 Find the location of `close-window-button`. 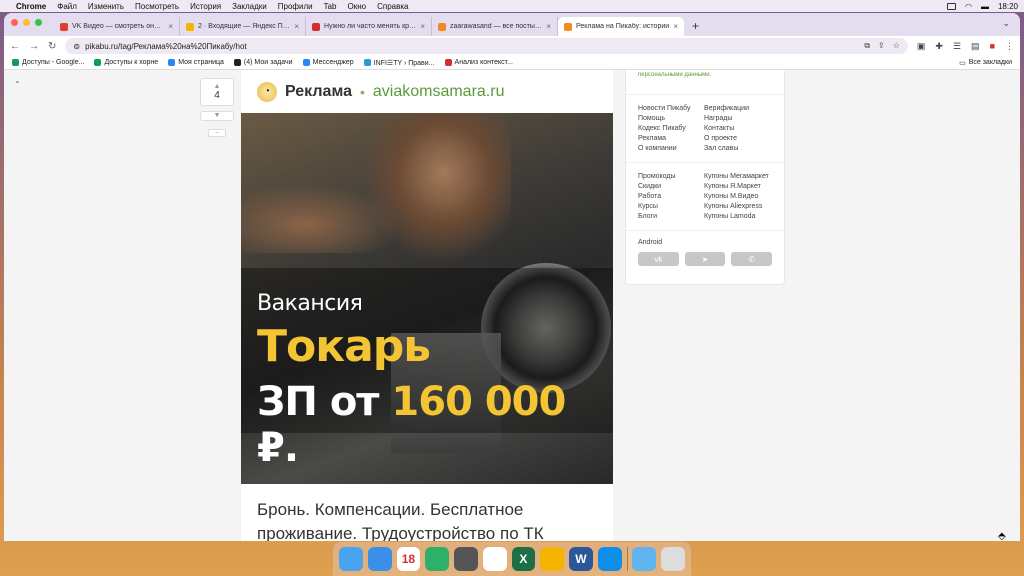

close-window-button is located at coordinates (14, 22).